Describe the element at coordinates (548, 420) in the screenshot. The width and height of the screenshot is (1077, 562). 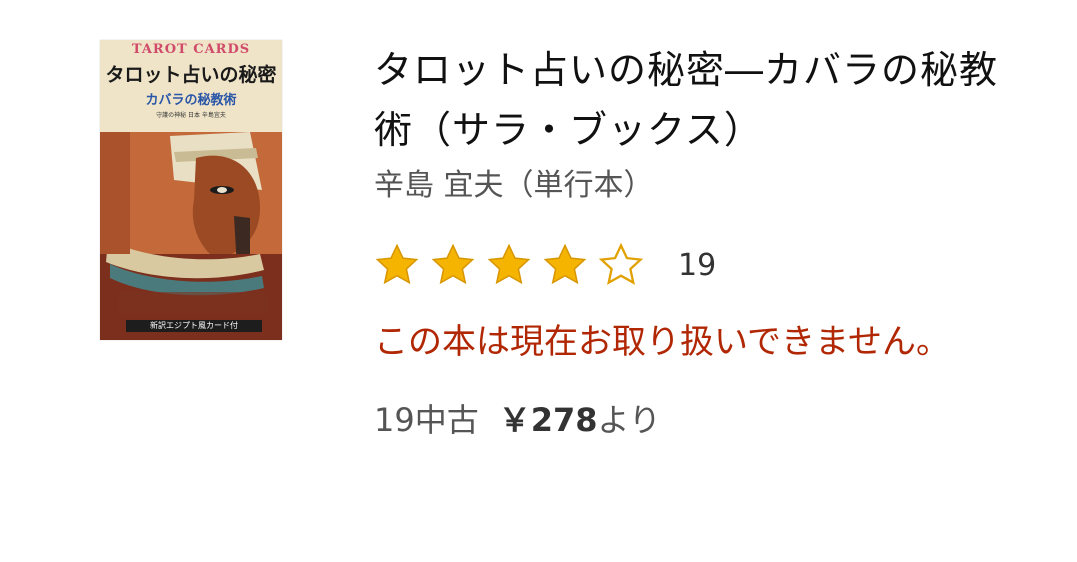
I see `offer-price: ￥278` at that location.